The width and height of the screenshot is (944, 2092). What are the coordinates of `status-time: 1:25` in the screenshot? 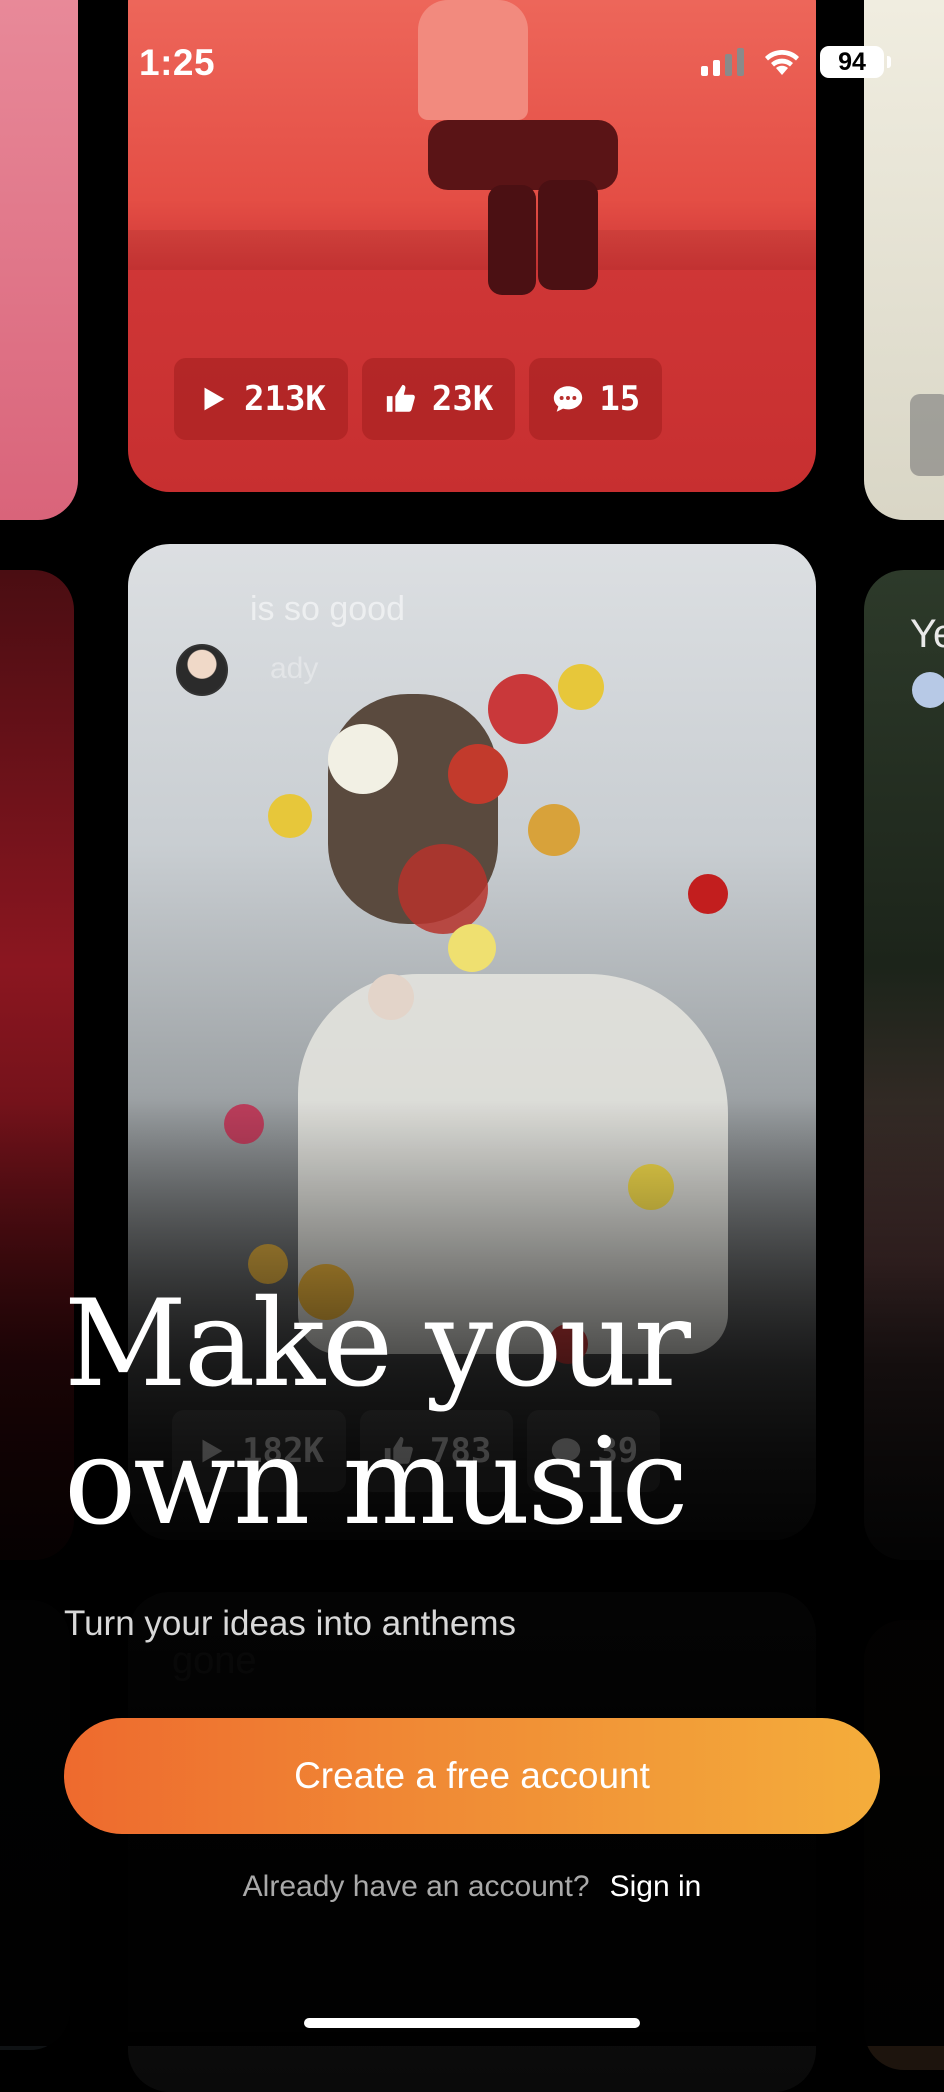 It's located at (177, 62).